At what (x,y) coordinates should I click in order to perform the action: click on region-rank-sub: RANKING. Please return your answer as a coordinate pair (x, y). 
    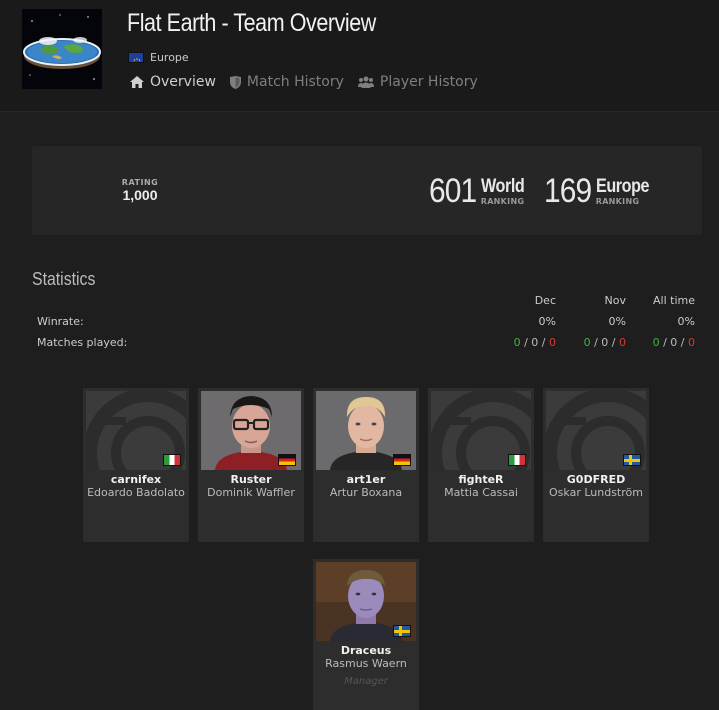
    Looking at the image, I should click on (617, 201).